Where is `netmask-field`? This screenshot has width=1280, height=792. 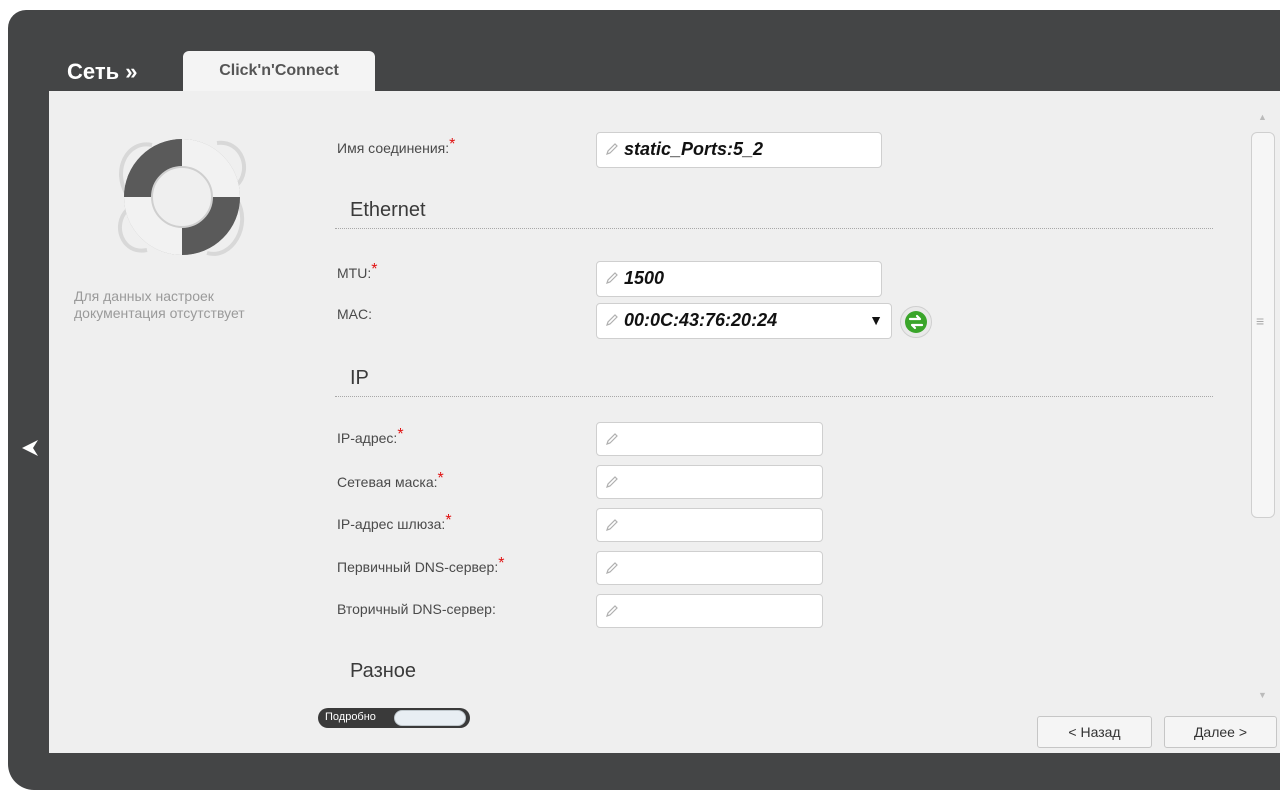 netmask-field is located at coordinates (709, 482).